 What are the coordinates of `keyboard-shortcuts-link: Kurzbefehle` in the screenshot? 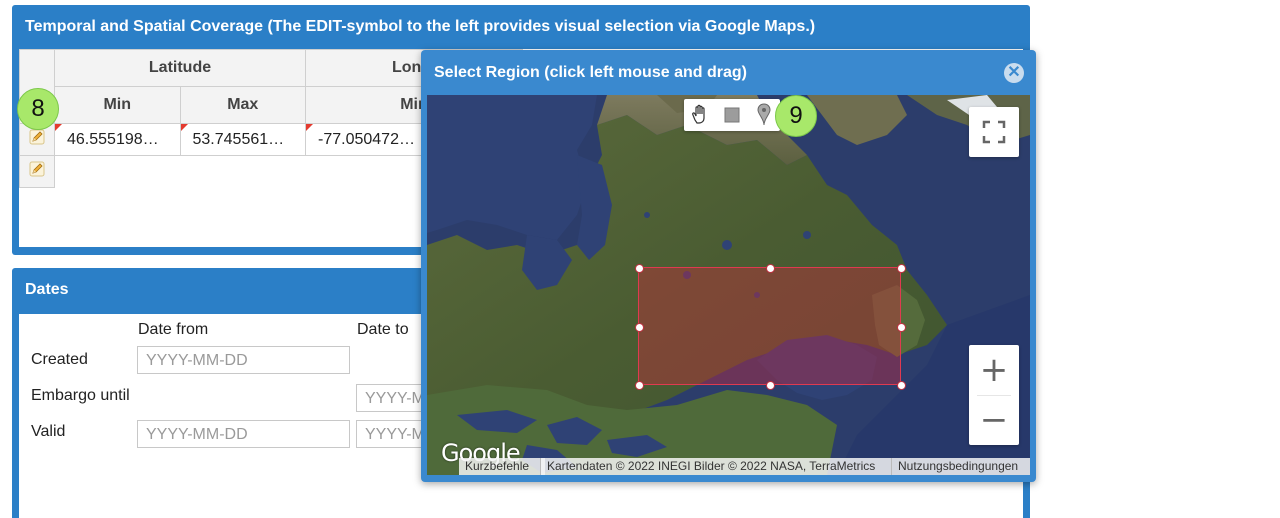 It's located at (502, 466).